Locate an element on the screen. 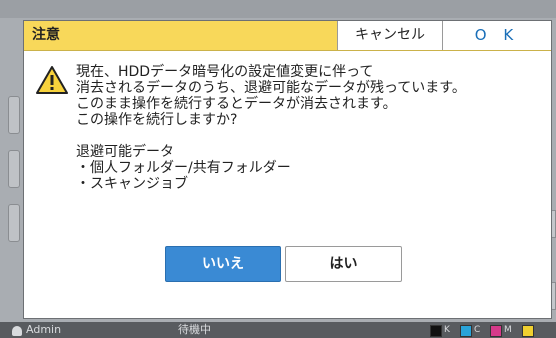  ink-yellow-icon is located at coordinates (528, 331).